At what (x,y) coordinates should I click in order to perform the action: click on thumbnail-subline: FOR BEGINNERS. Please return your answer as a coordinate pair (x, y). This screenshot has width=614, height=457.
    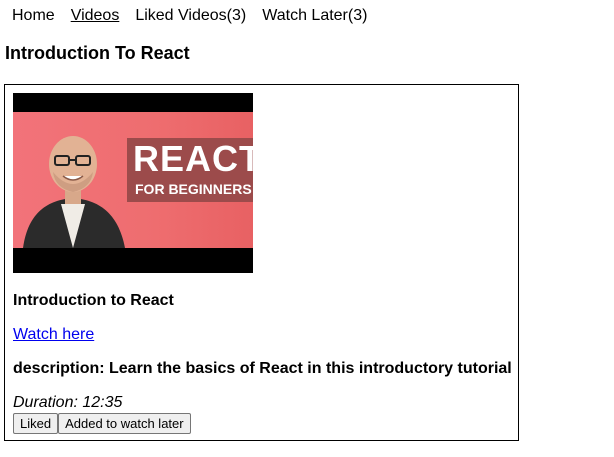
    Looking at the image, I should click on (193, 189).